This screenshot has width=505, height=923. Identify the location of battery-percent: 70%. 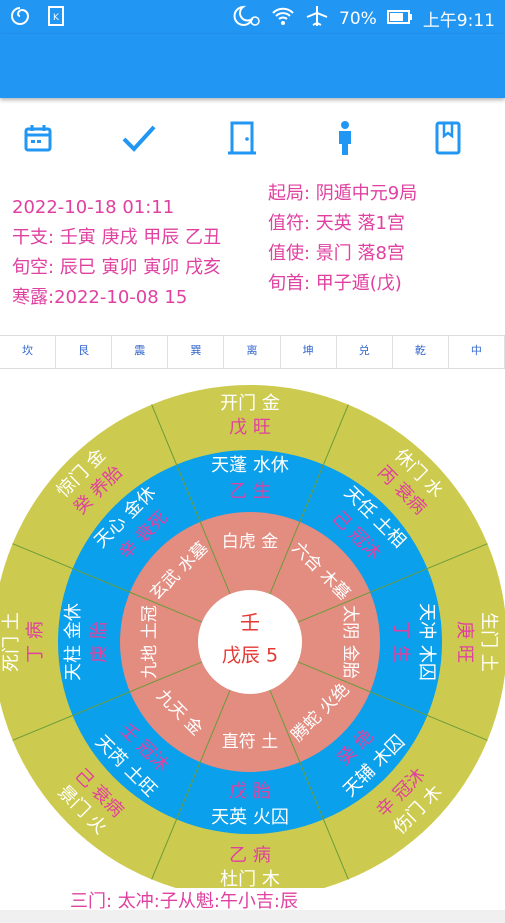
(358, 18).